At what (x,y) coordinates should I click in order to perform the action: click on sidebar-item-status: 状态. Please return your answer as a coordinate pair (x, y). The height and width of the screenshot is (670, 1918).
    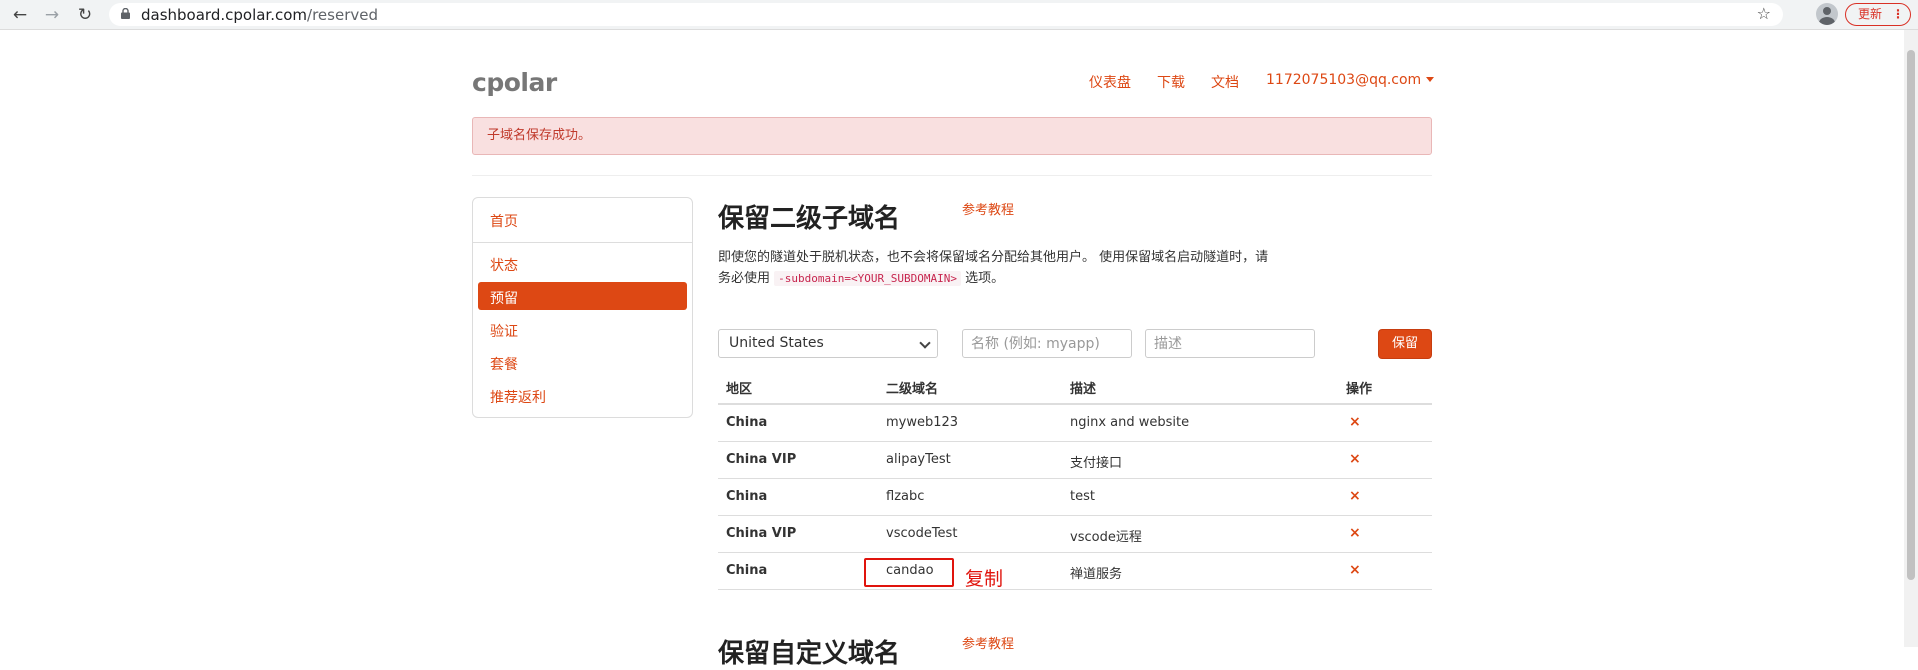
    Looking at the image, I should click on (504, 265).